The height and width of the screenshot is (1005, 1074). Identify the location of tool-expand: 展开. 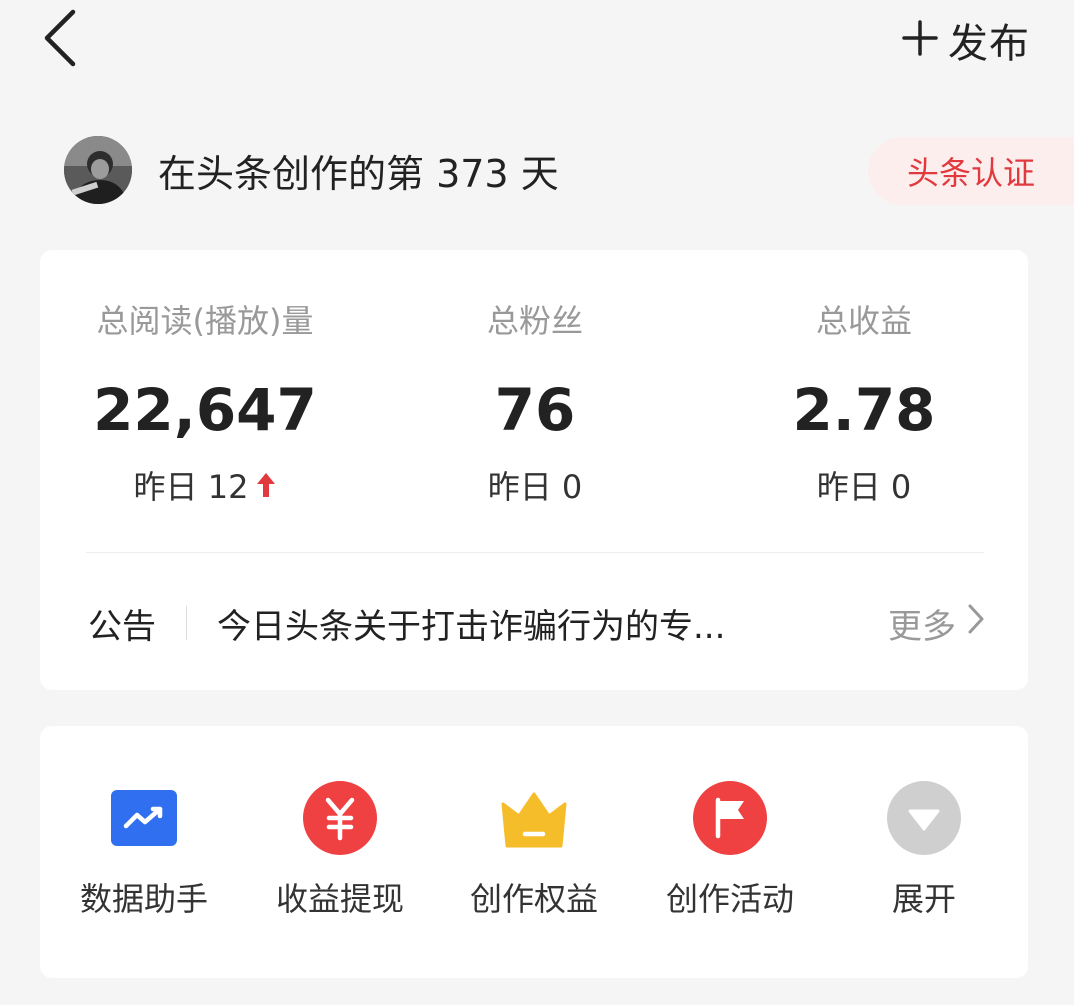
(924, 852).